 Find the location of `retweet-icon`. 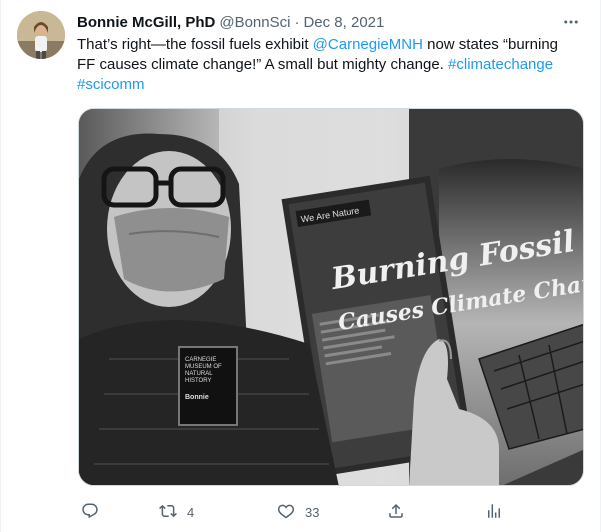

retweet-icon is located at coordinates (168, 512).